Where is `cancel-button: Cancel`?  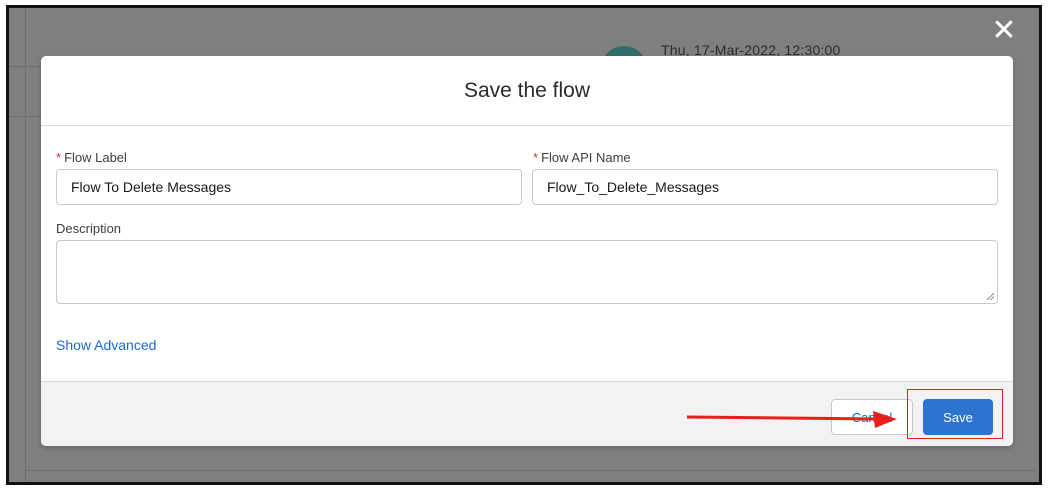 cancel-button: Cancel is located at coordinates (872, 417).